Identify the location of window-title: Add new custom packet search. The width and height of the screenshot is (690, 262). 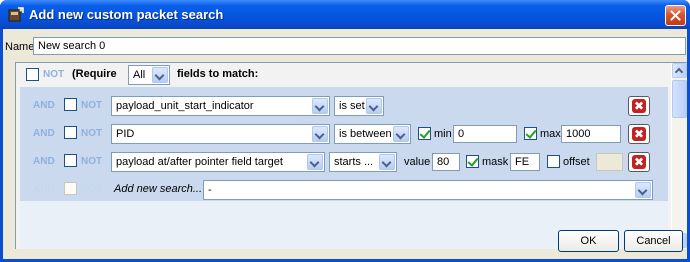
(126, 14).